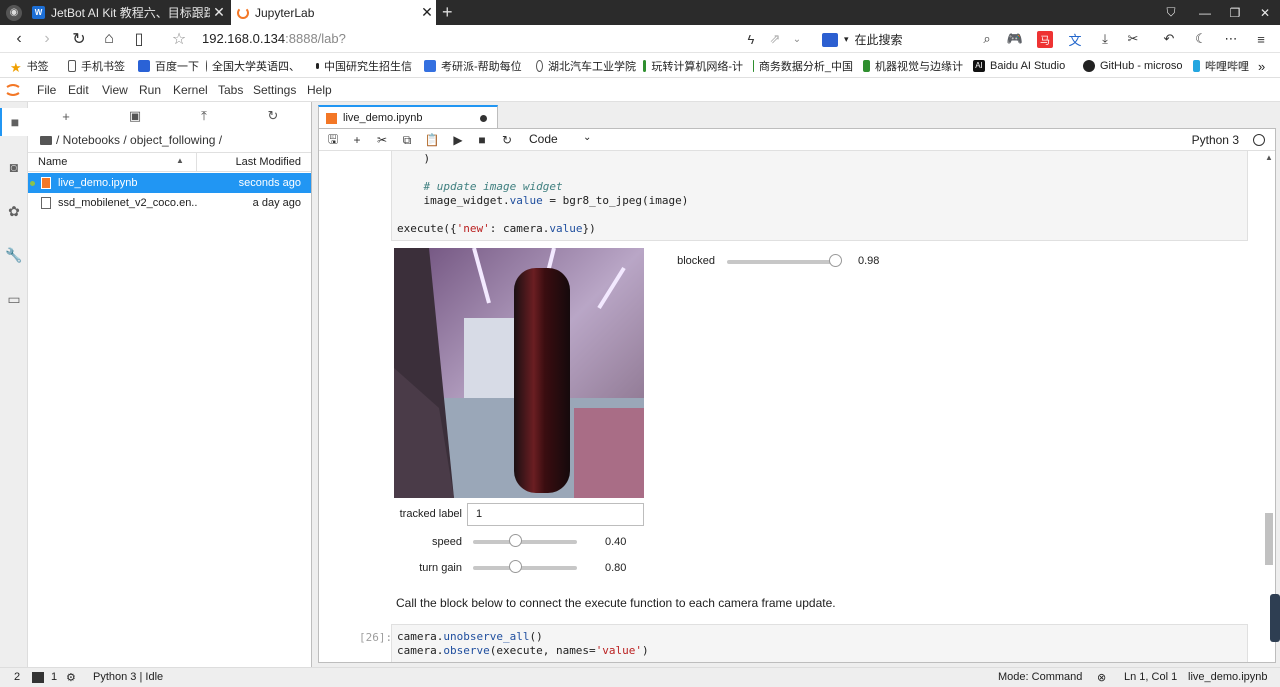 This screenshot has width=1280, height=687. I want to click on bookmark-item: 玩转计算机网络-计, so click(693, 66).